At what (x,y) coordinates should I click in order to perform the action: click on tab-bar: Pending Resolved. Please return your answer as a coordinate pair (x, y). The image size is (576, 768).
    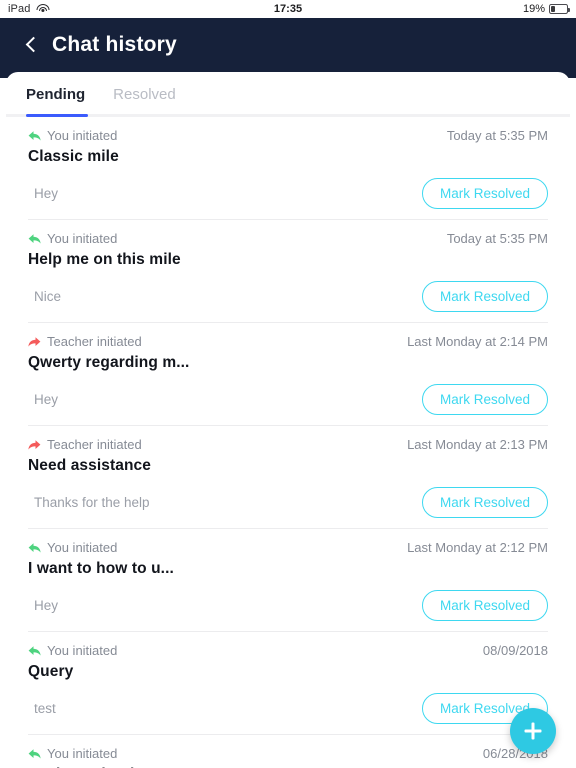
    Looking at the image, I should click on (288, 94).